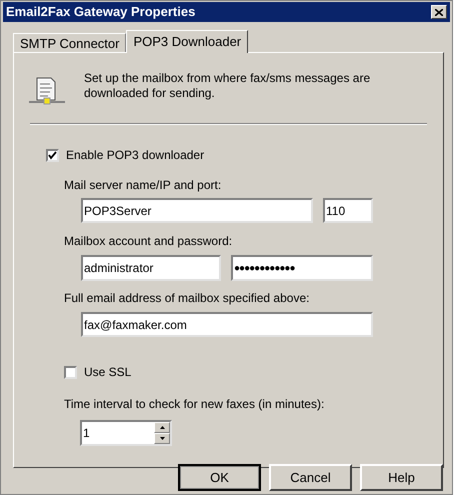 The image size is (458, 495). I want to click on field-value: 110, so click(336, 211).